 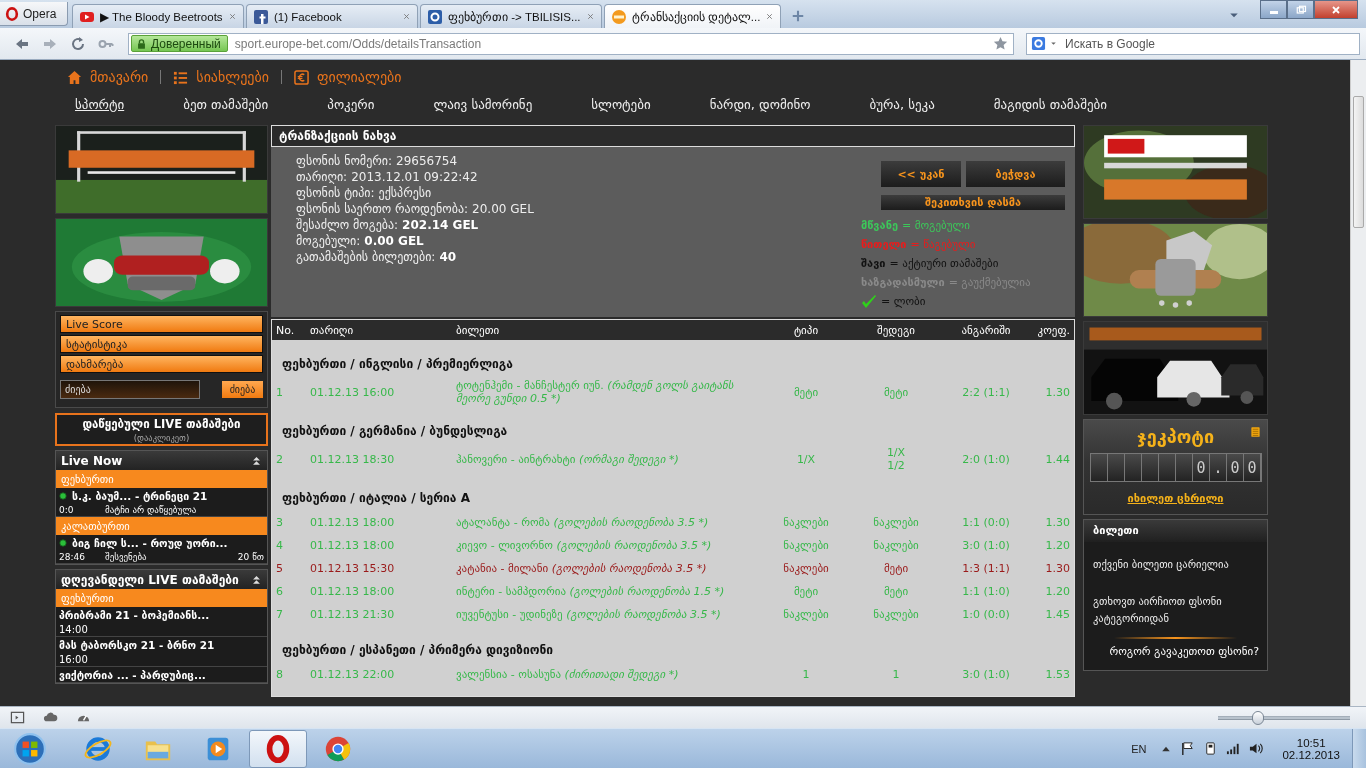 What do you see at coordinates (1015, 174) in the screenshot?
I see `action-button: ბეჭდვა` at bounding box center [1015, 174].